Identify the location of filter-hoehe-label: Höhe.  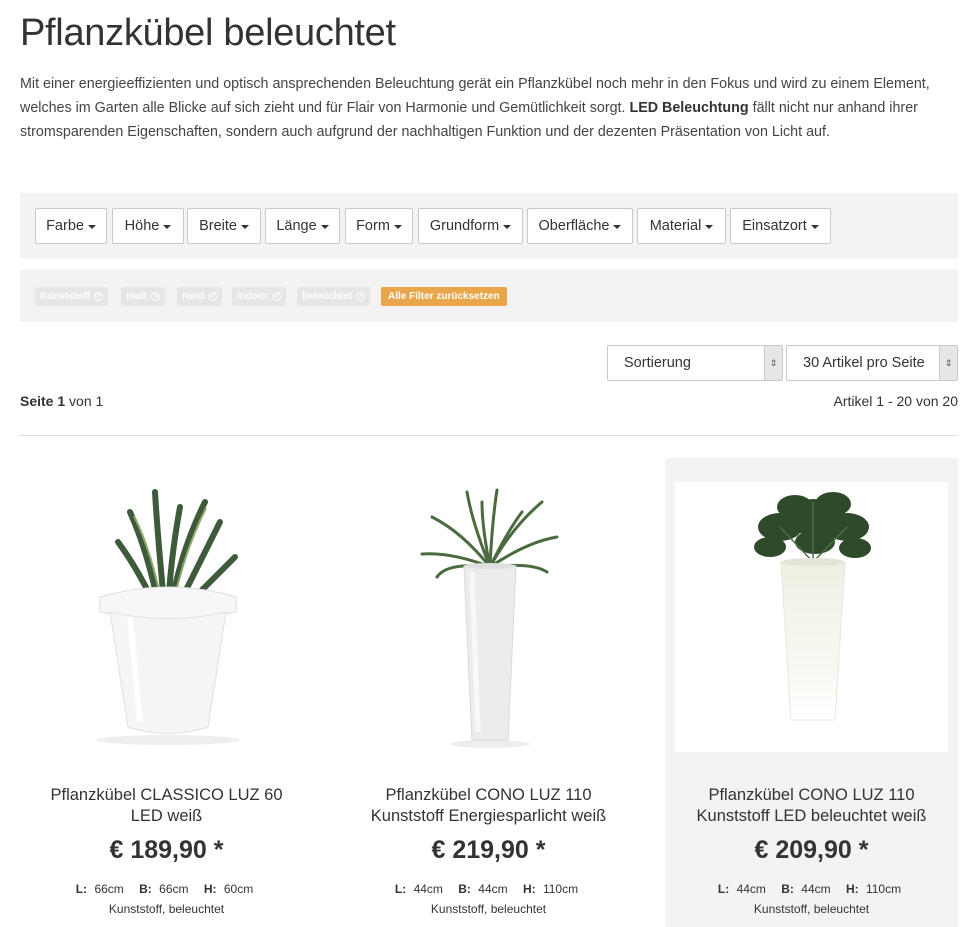
(142, 226).